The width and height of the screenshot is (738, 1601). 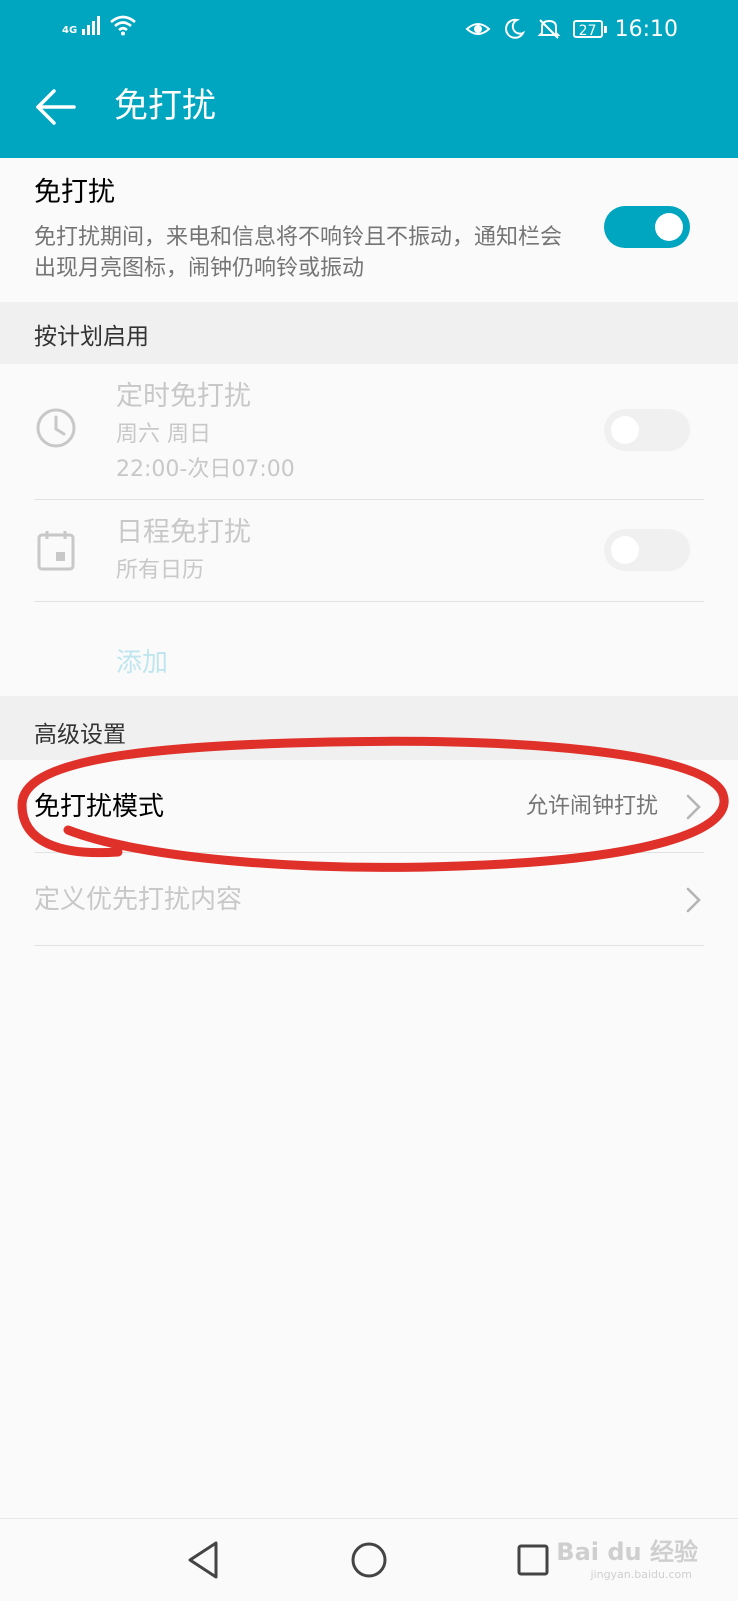 I want to click on network-type: 4G, so click(x=70, y=30).